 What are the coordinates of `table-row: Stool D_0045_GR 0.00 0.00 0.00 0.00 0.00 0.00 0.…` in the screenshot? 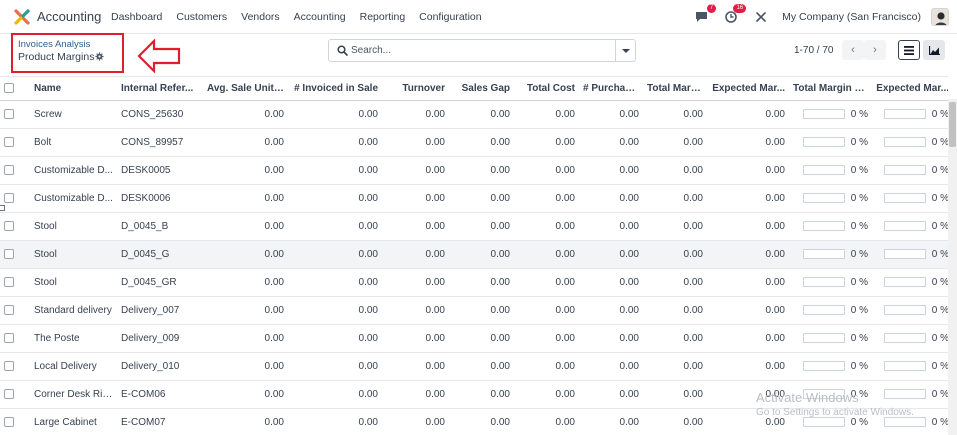 It's located at (474, 282).